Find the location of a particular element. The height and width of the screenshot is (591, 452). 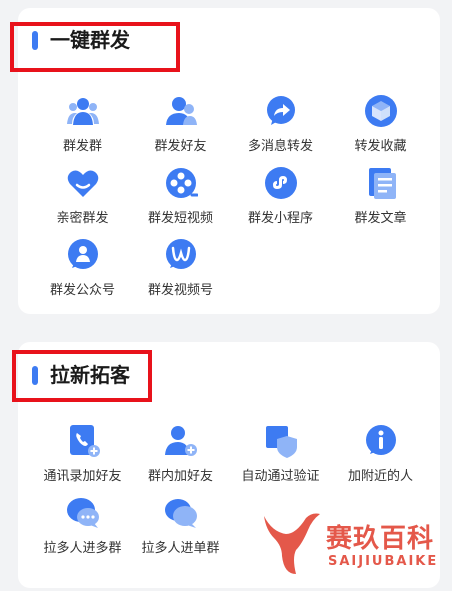

item-label: 转发收藏 is located at coordinates (380, 146).